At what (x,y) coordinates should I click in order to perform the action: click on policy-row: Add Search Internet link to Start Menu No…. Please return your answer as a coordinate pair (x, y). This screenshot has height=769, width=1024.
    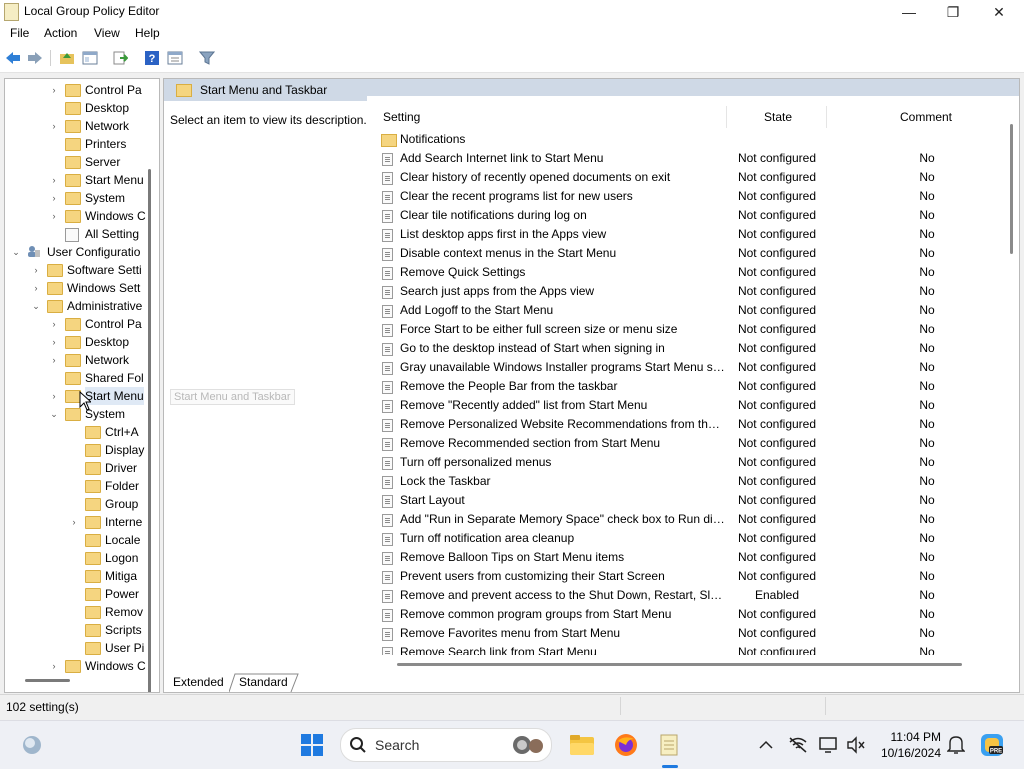
    Looking at the image, I should click on (677, 158).